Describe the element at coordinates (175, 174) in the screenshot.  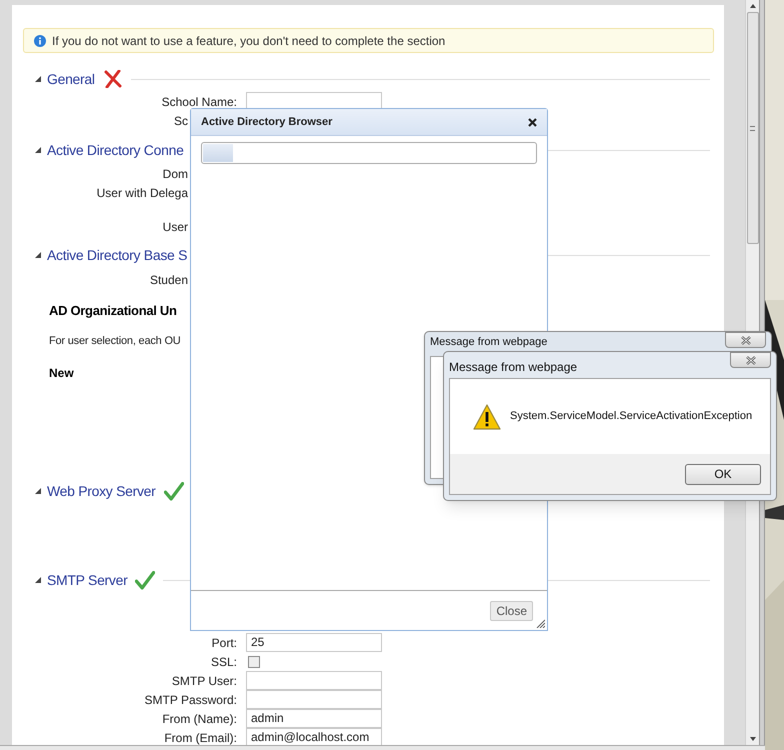
I see `field-label: Dom` at that location.